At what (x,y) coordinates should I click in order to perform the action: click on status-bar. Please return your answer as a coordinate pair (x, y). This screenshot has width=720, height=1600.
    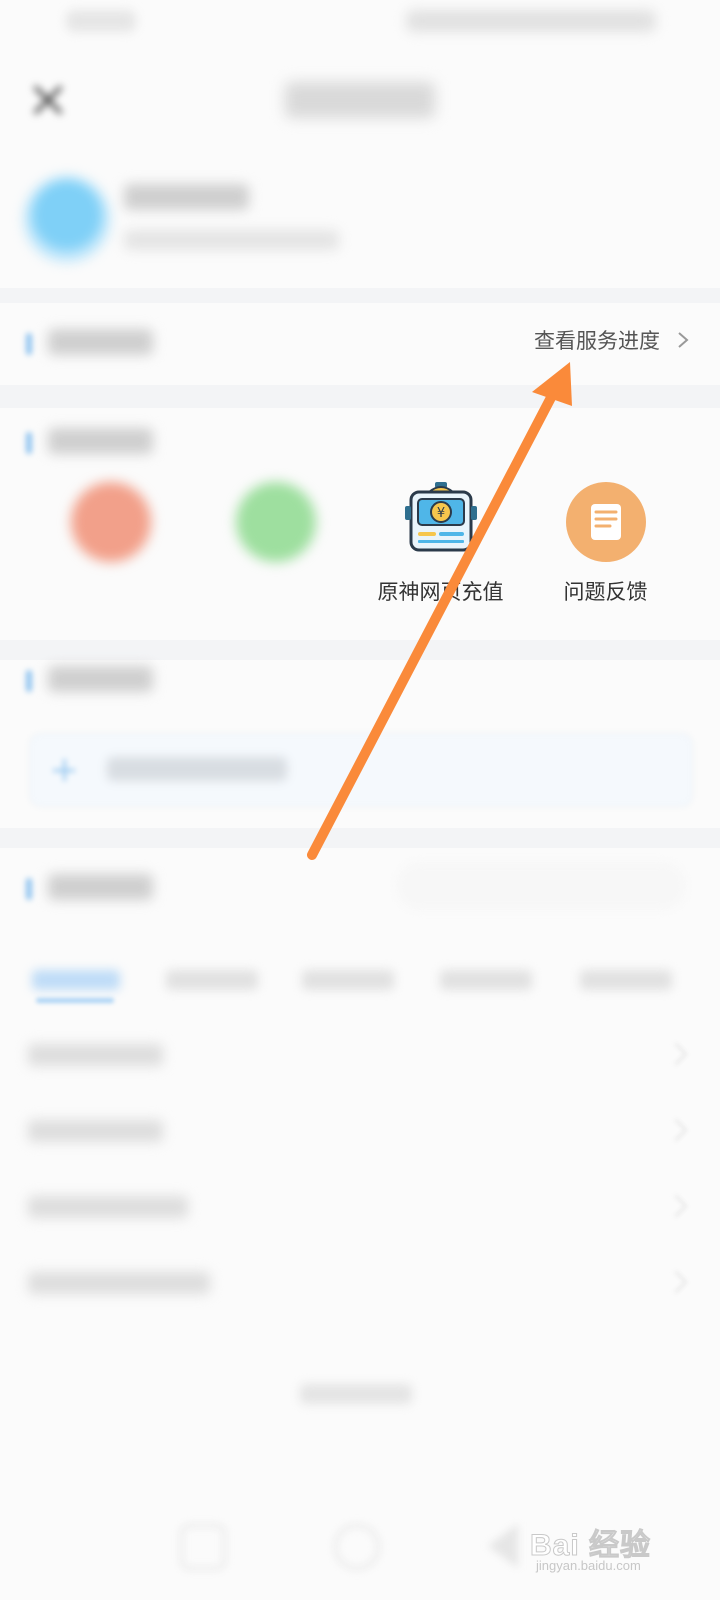
    Looking at the image, I should click on (360, 25).